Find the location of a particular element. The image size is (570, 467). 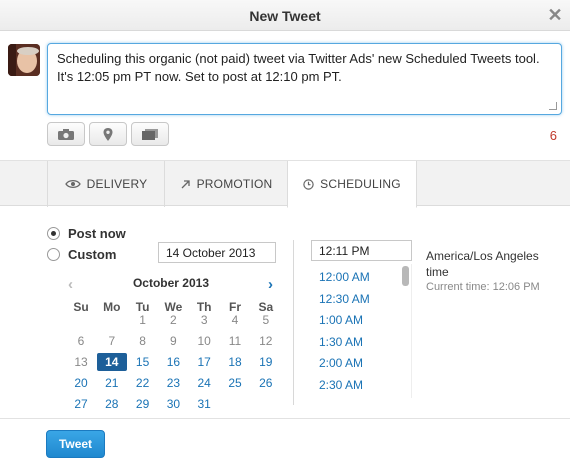

tab-promotion: PROMOTION is located at coordinates (225, 184).